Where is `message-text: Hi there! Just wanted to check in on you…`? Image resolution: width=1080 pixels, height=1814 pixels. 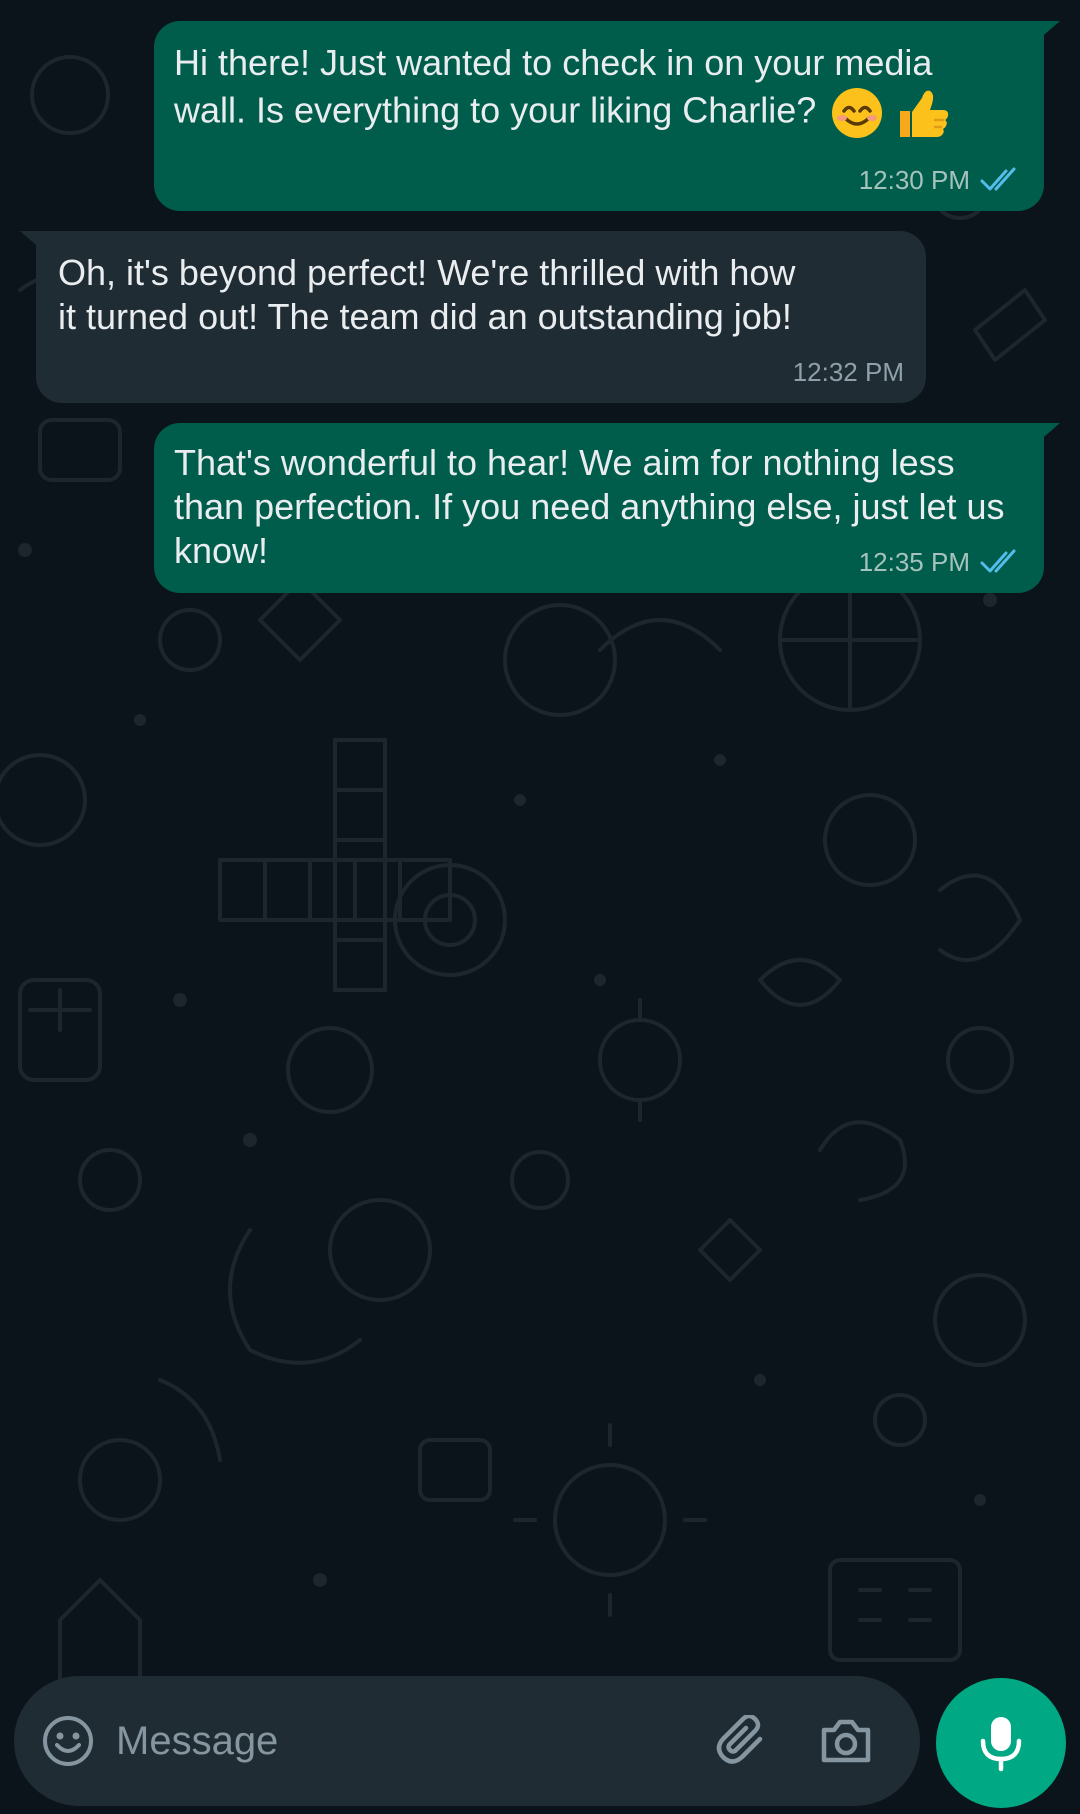
message-text: Hi there! Just wanted to check in on you… is located at coordinates (597, 91).